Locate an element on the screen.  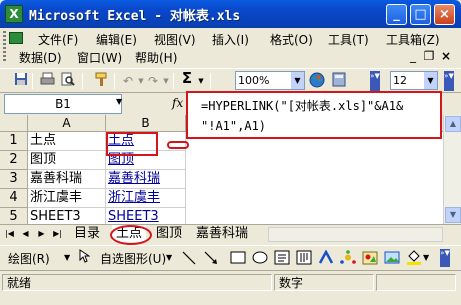
cell-a5: SHEET3 is located at coordinates (67, 216).